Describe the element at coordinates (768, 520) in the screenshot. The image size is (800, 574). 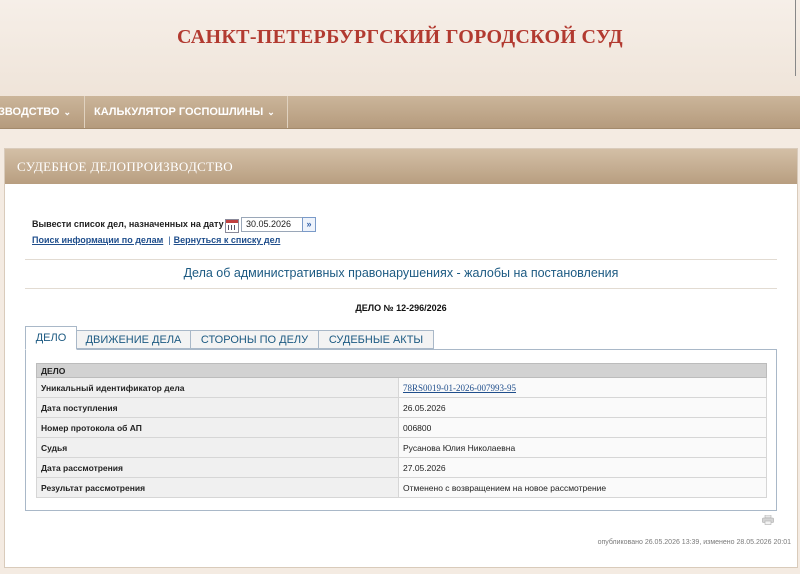
I see `printer-icon` at that location.